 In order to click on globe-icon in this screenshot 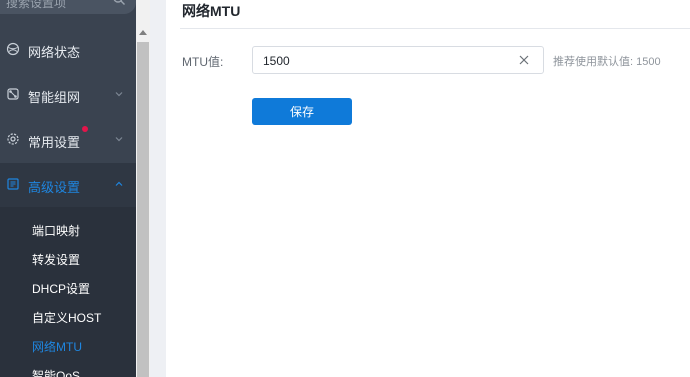, I will do `click(13, 49)`.